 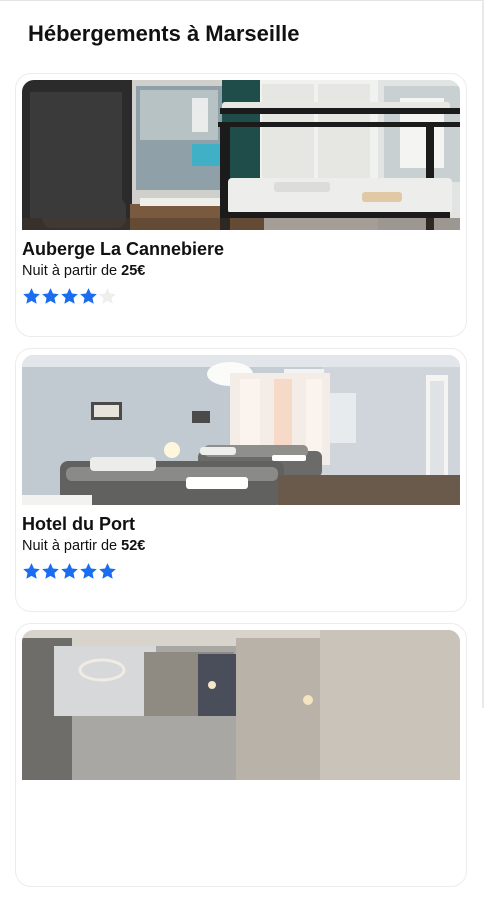 I want to click on price-value: 25€, so click(x=133, y=271).